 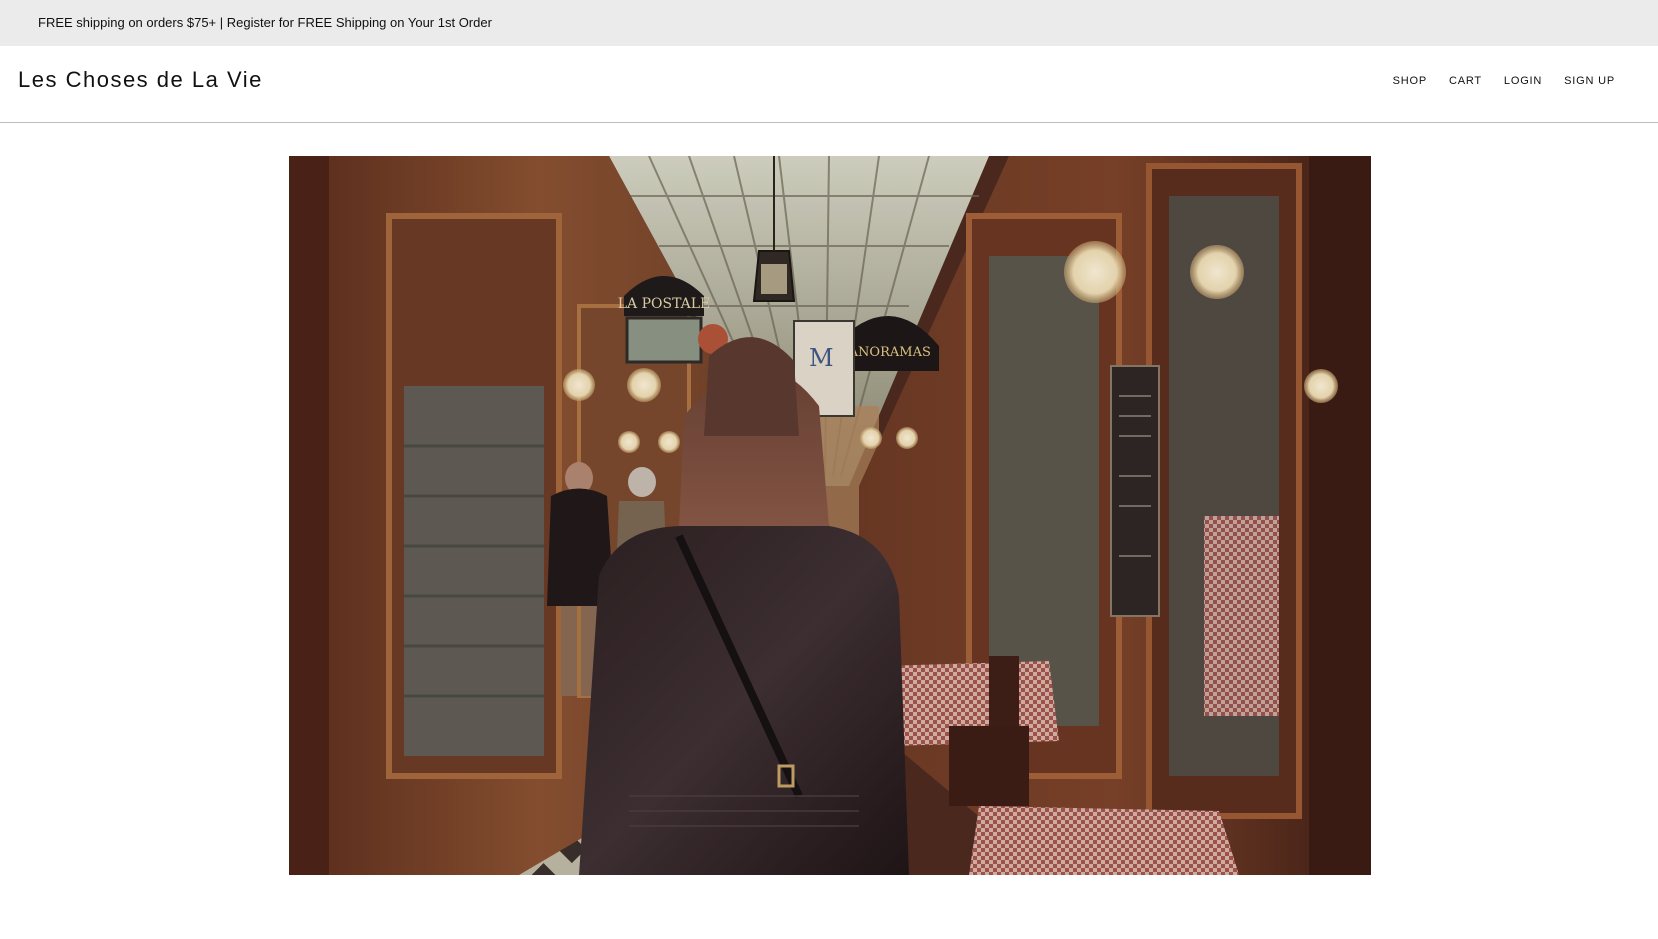 What do you see at coordinates (1589, 81) in the screenshot?
I see `nav-sign-up: SIGN UP` at bounding box center [1589, 81].